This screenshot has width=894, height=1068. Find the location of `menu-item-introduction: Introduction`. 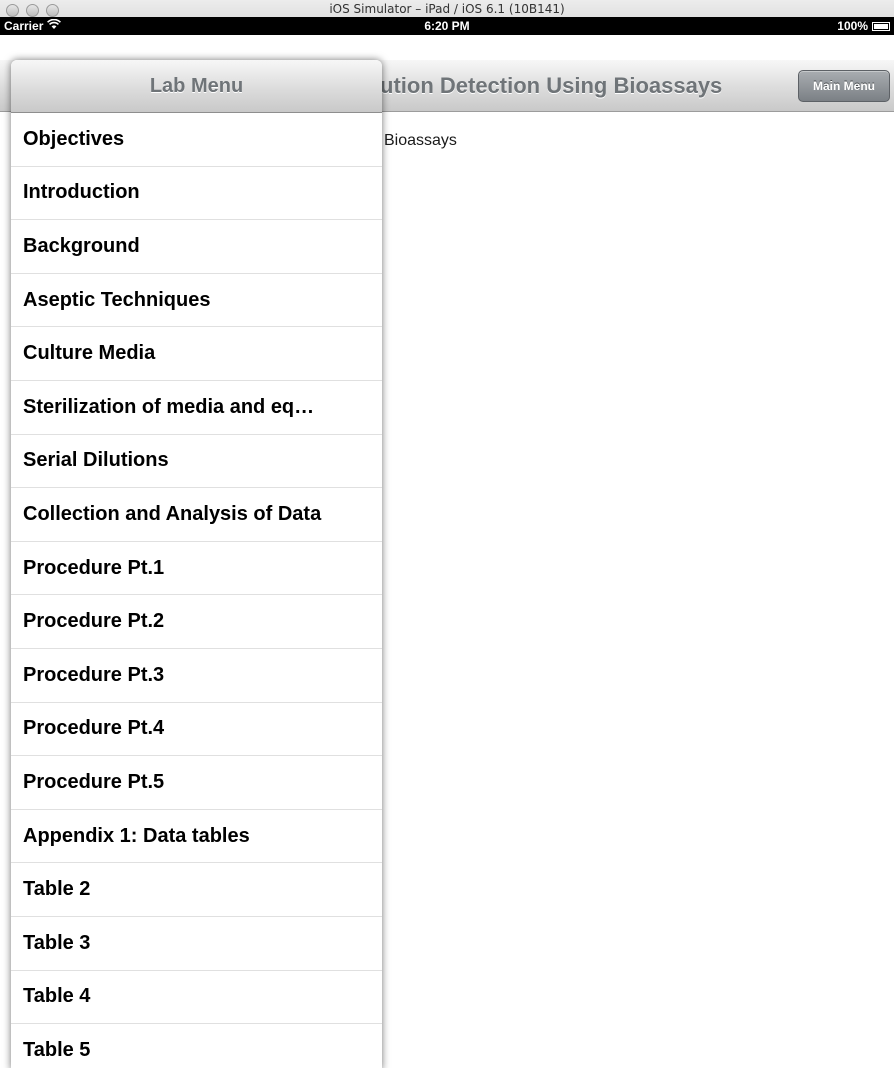

menu-item-introduction: Introduction is located at coordinates (196, 194).